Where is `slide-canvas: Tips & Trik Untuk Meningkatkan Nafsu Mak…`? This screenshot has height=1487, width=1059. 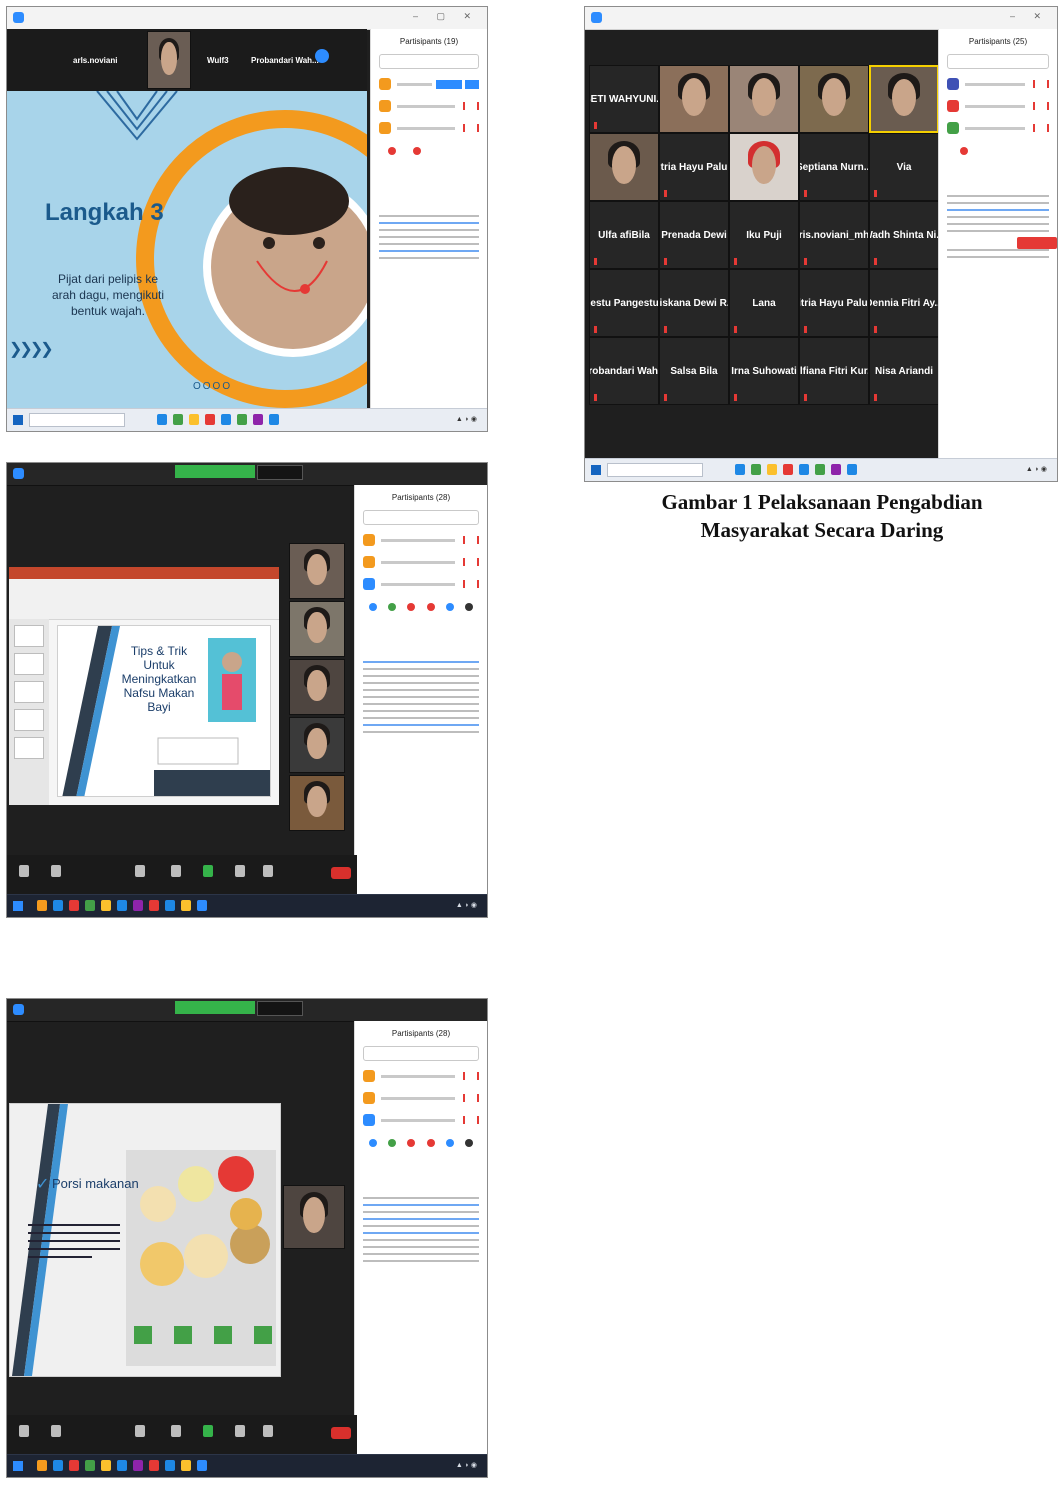
slide-canvas: Tips & Trik Untuk Meningkatkan Nafsu Mak… is located at coordinates (164, 711).